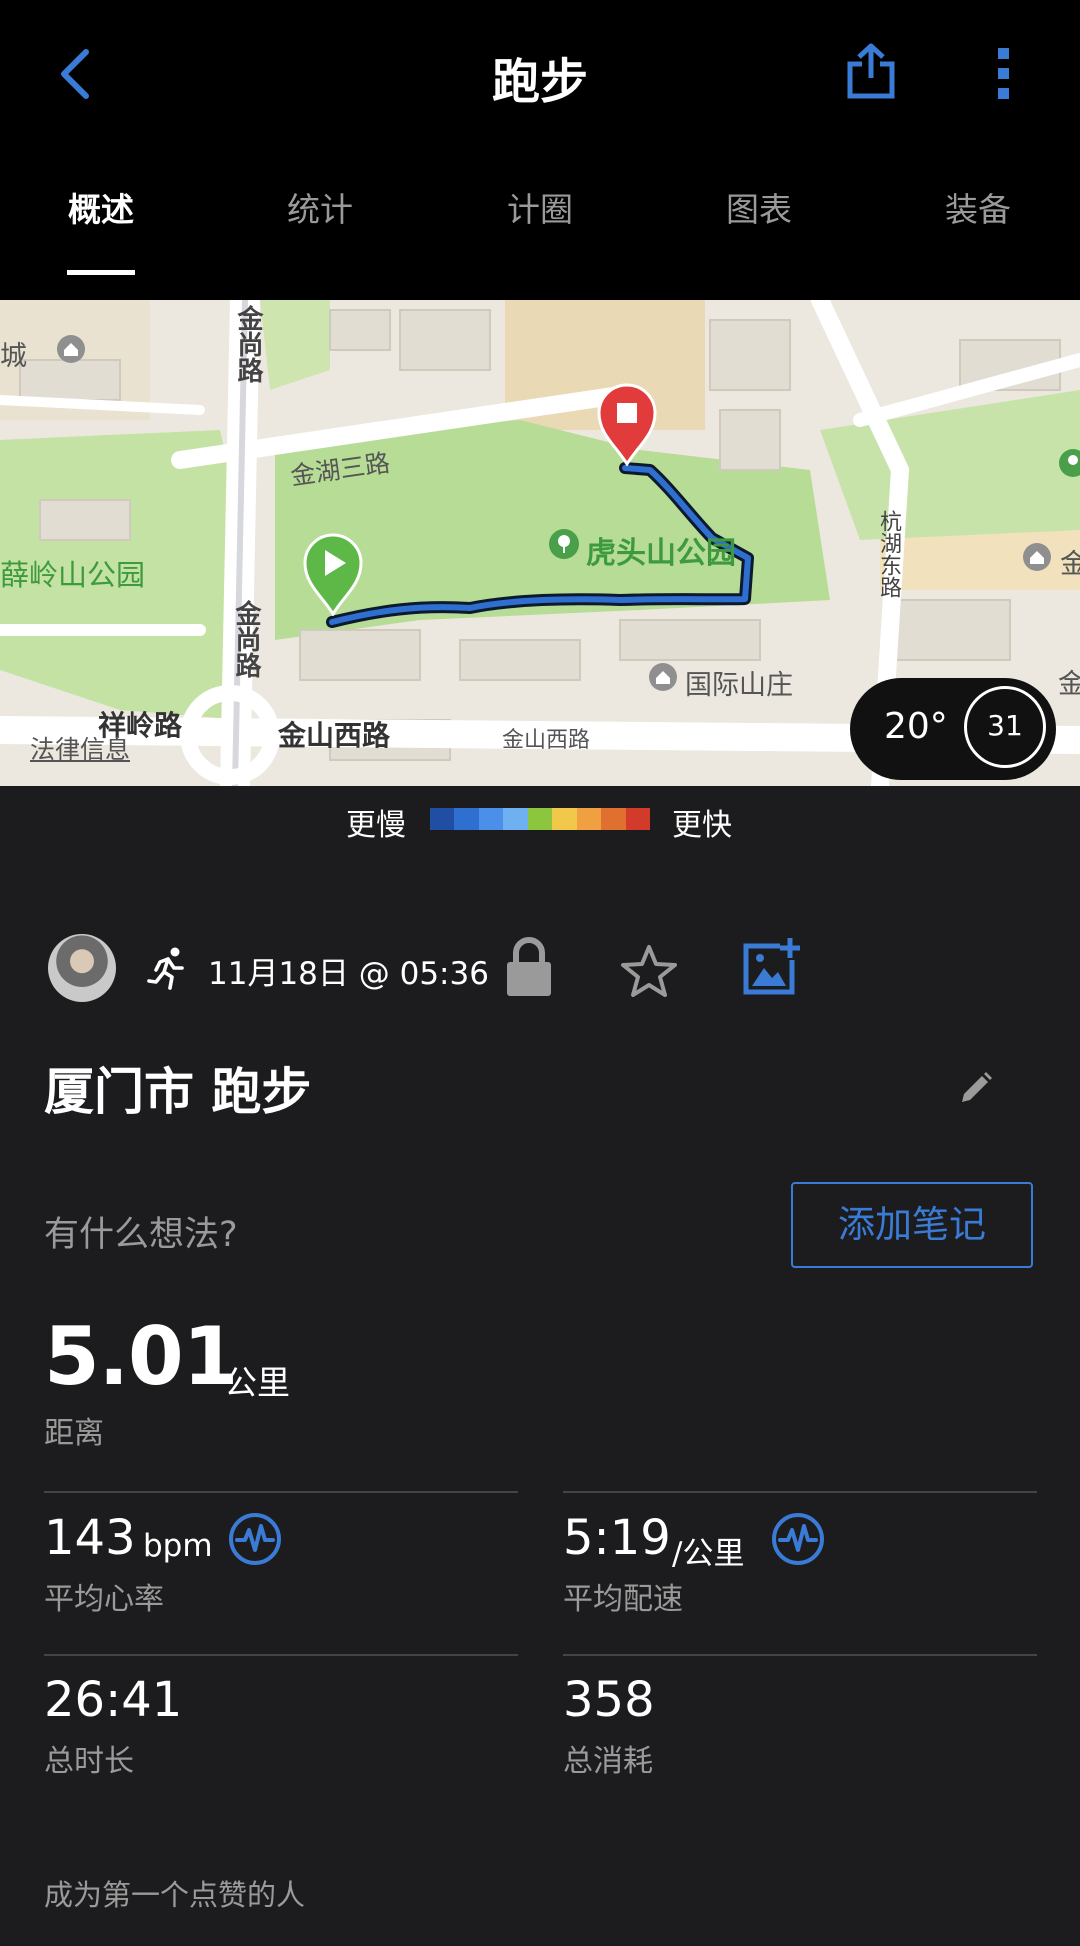 The image size is (1080, 1946). What do you see at coordinates (257, 1382) in the screenshot?
I see `distance-unit: 公里` at bounding box center [257, 1382].